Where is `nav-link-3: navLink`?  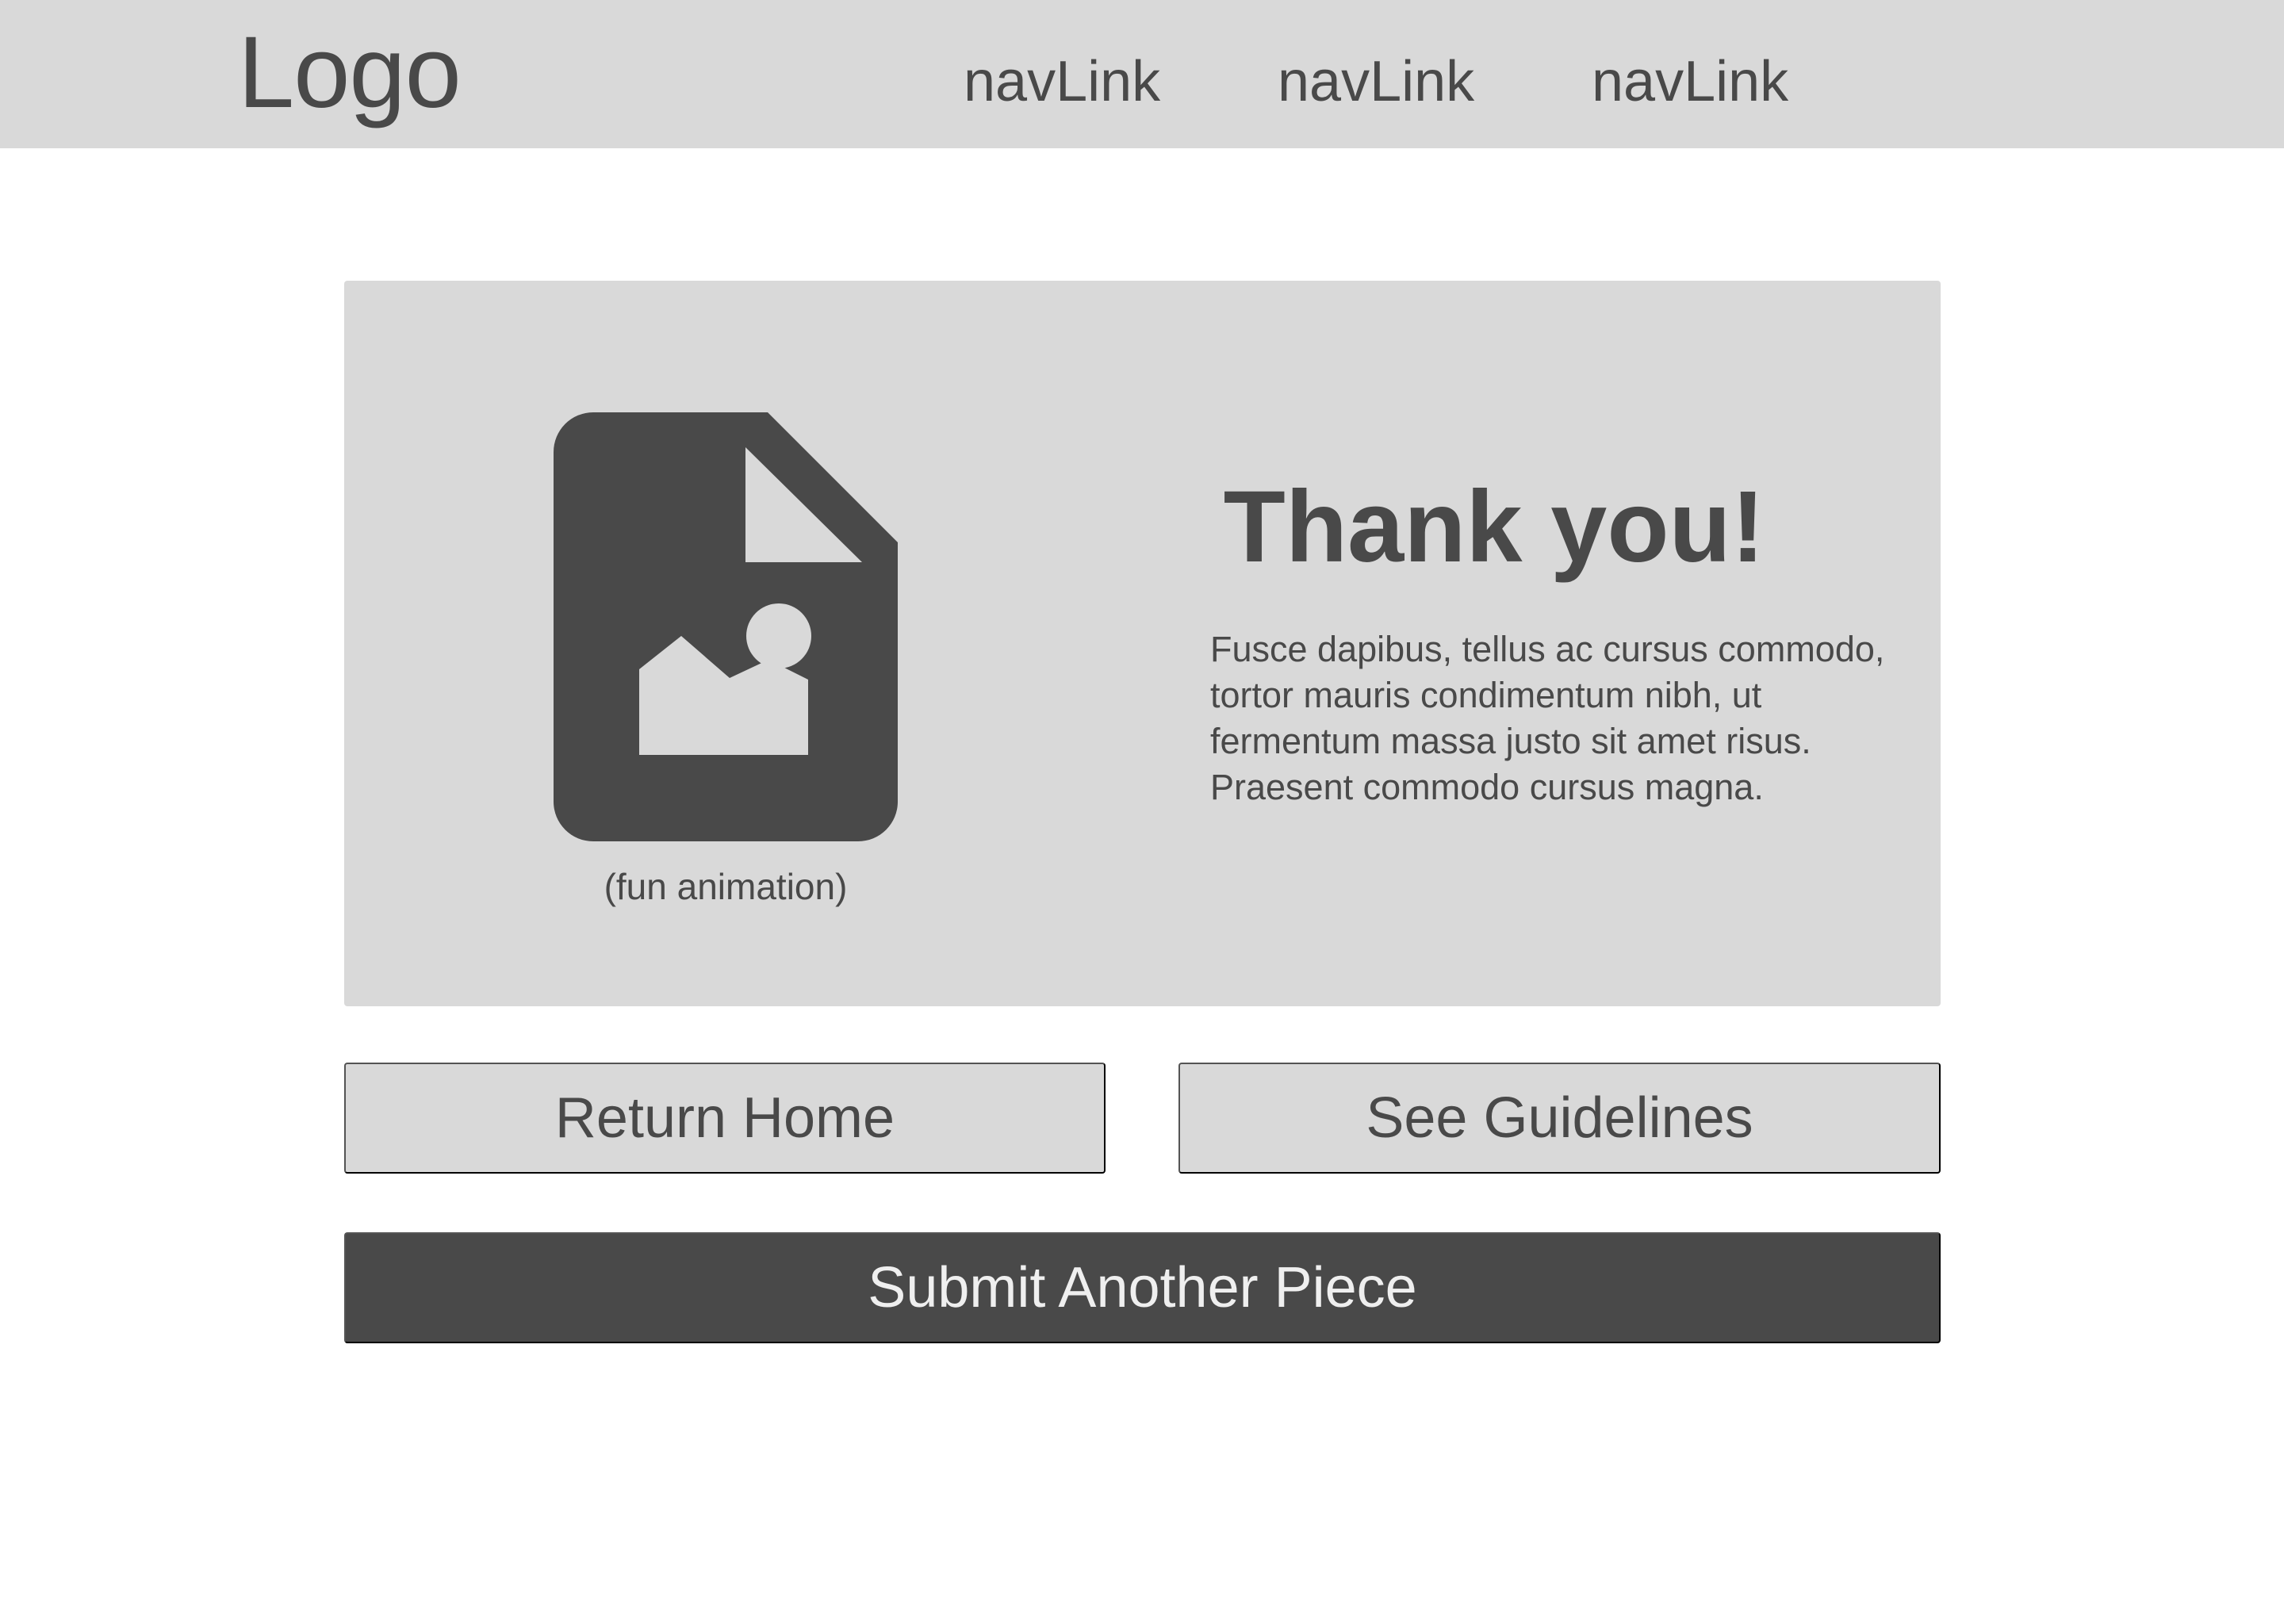
nav-link-3: navLink is located at coordinates (1690, 81).